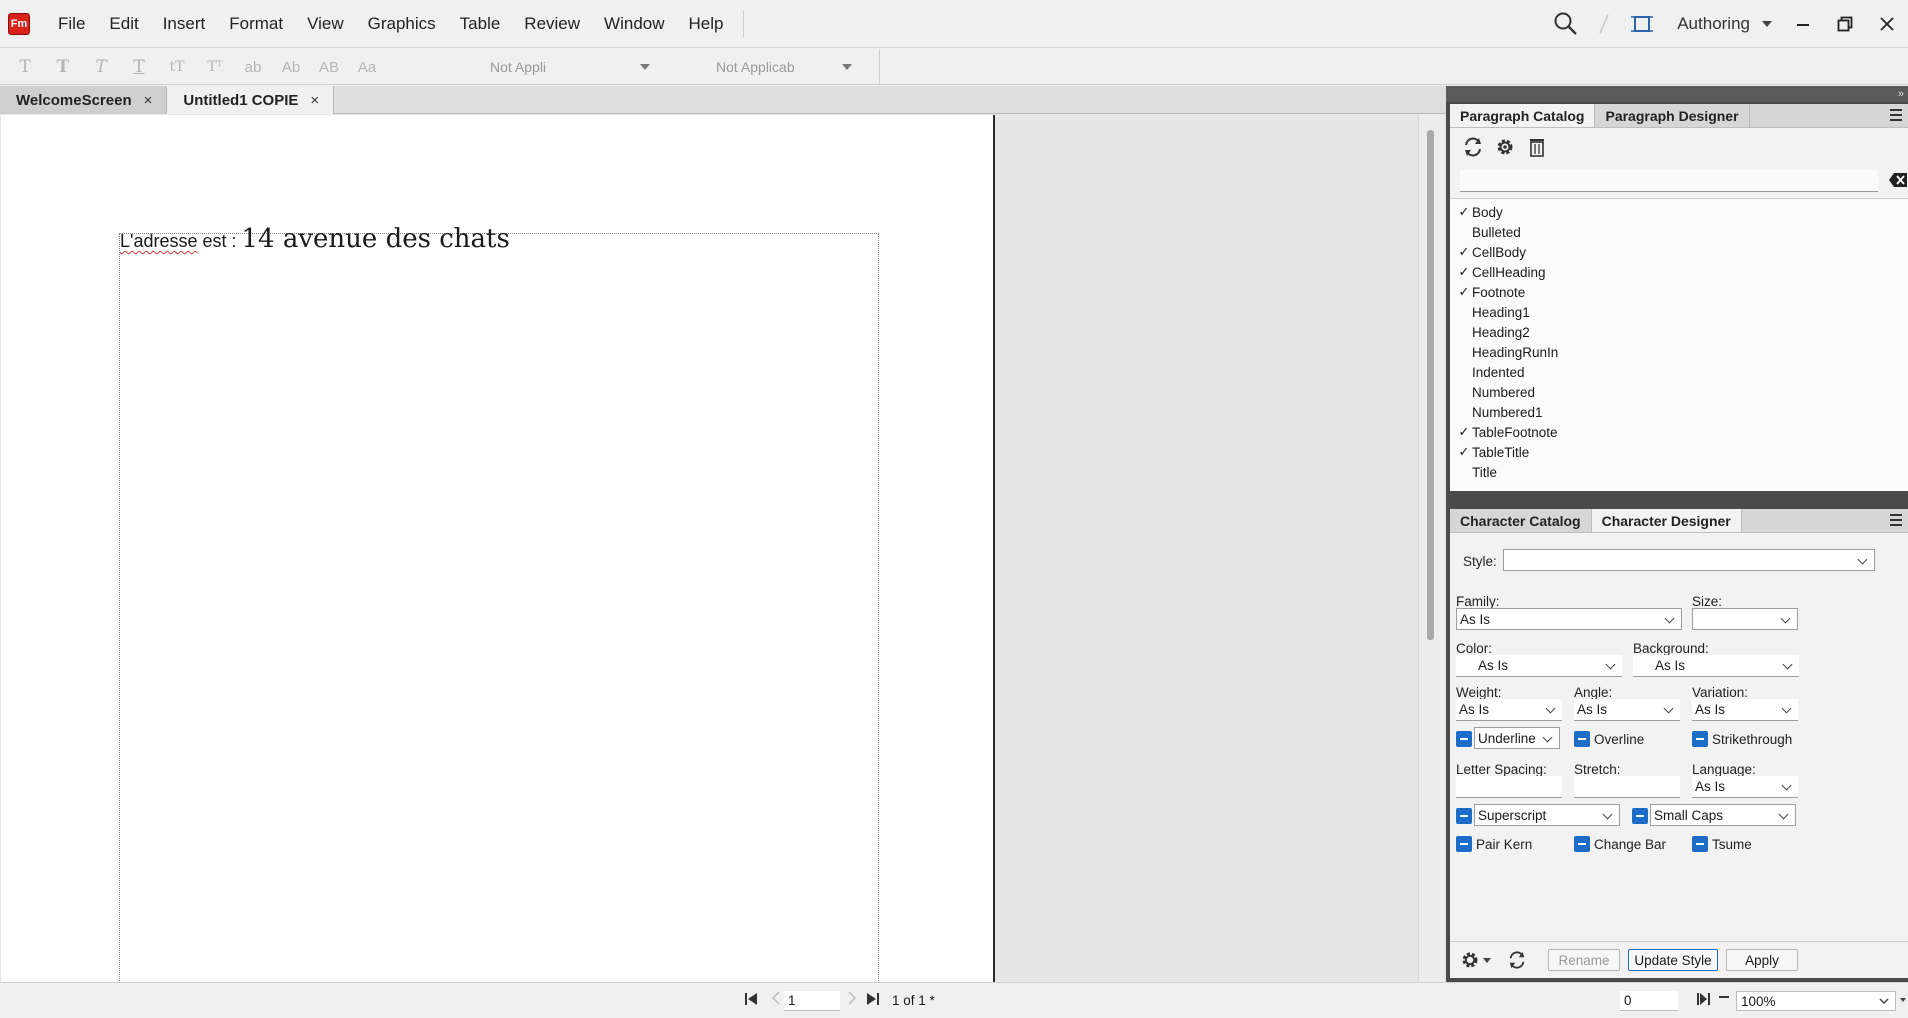 The height and width of the screenshot is (1018, 1908). I want to click on first-page-button, so click(751, 999).